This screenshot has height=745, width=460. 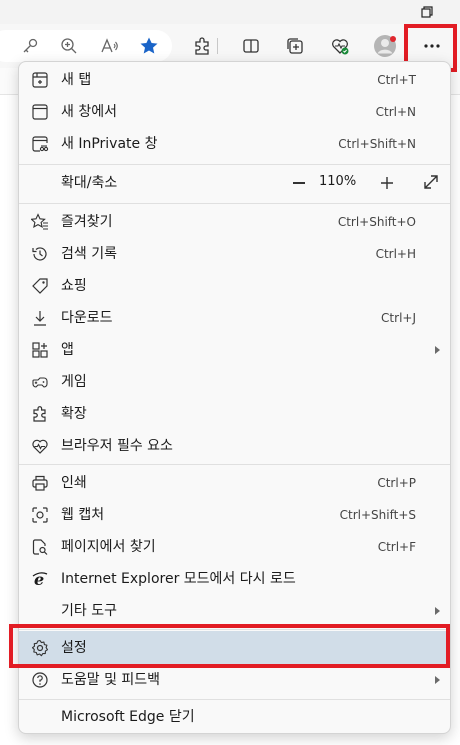 I want to click on split-screen-icon, so click(x=251, y=46).